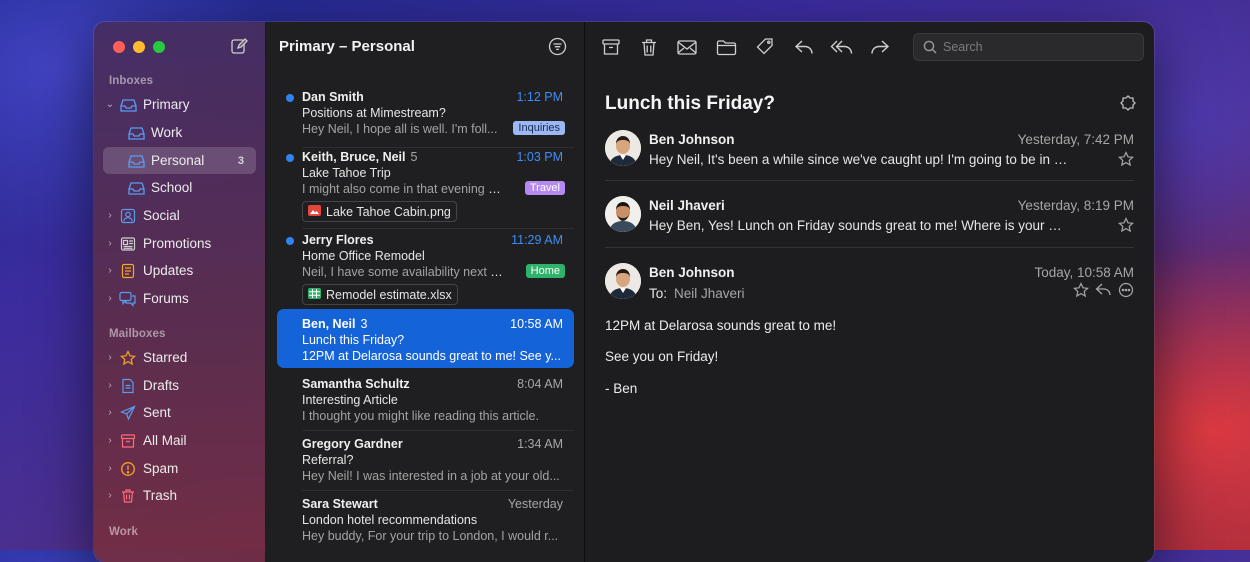  What do you see at coordinates (1075, 205) in the screenshot?
I see `message-date: Yesterday, 8:19 PM` at bounding box center [1075, 205].